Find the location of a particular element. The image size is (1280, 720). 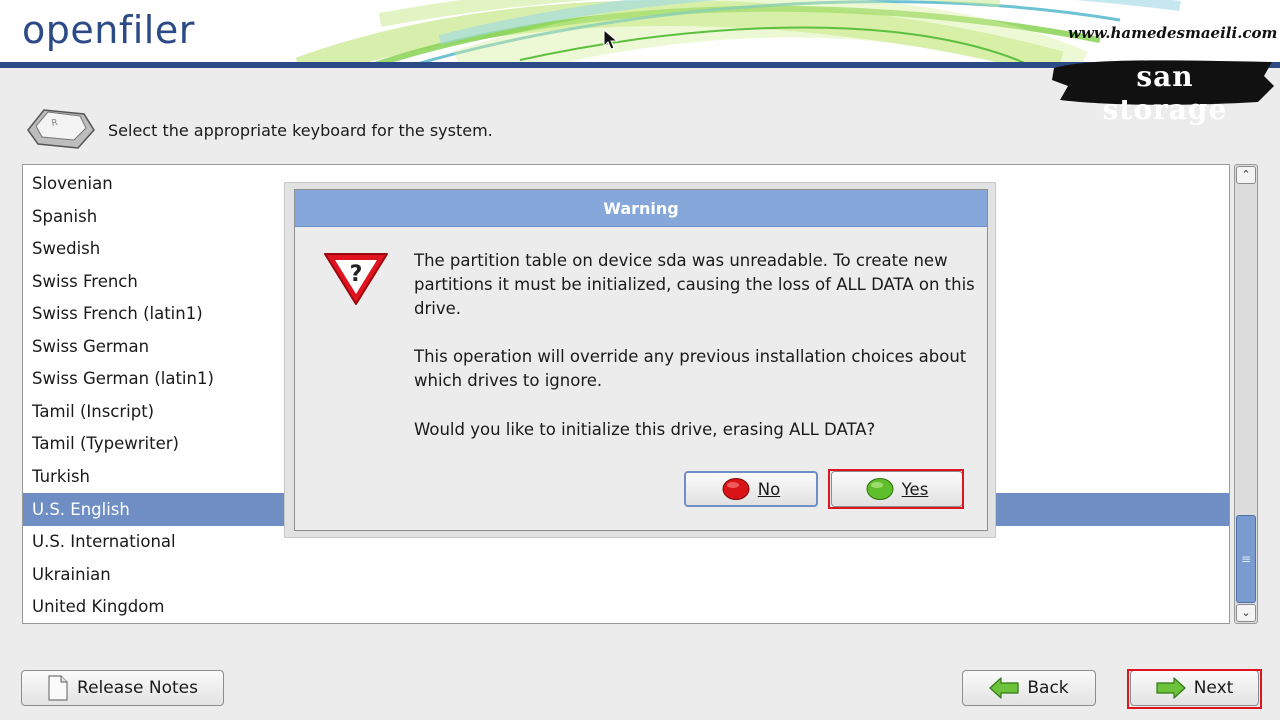

scroll-thumb: ≡ is located at coordinates (1246, 559).